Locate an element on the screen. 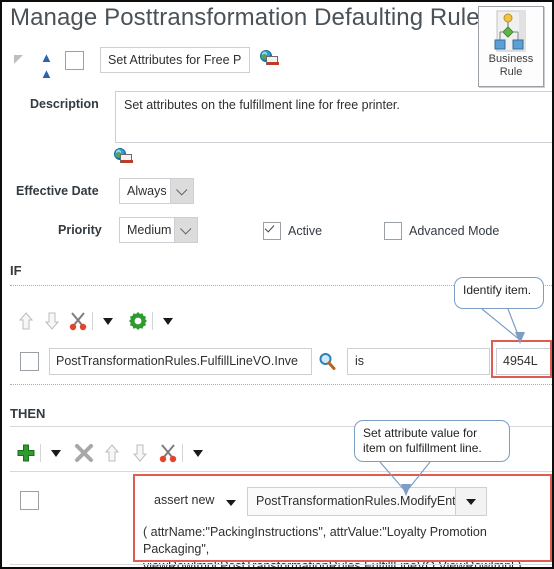 Image resolution: width=554 pixels, height=569 pixels. callout-set-attribute-line2: item on fulfillment line. is located at coordinates (422, 448).